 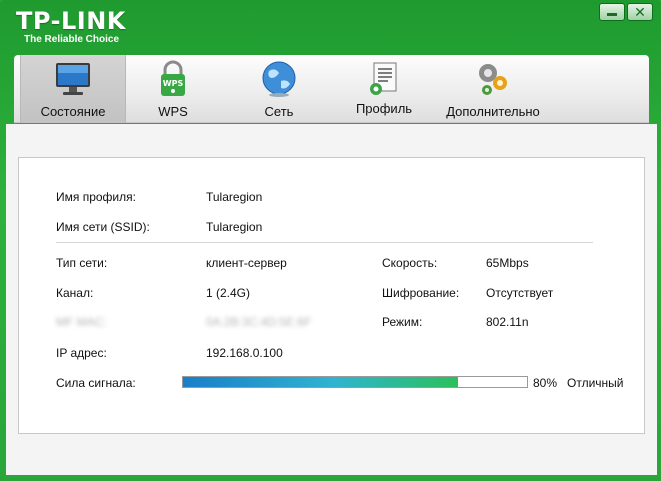 What do you see at coordinates (82, 263) in the screenshot?
I see `network-type-label: Тип сети:` at bounding box center [82, 263].